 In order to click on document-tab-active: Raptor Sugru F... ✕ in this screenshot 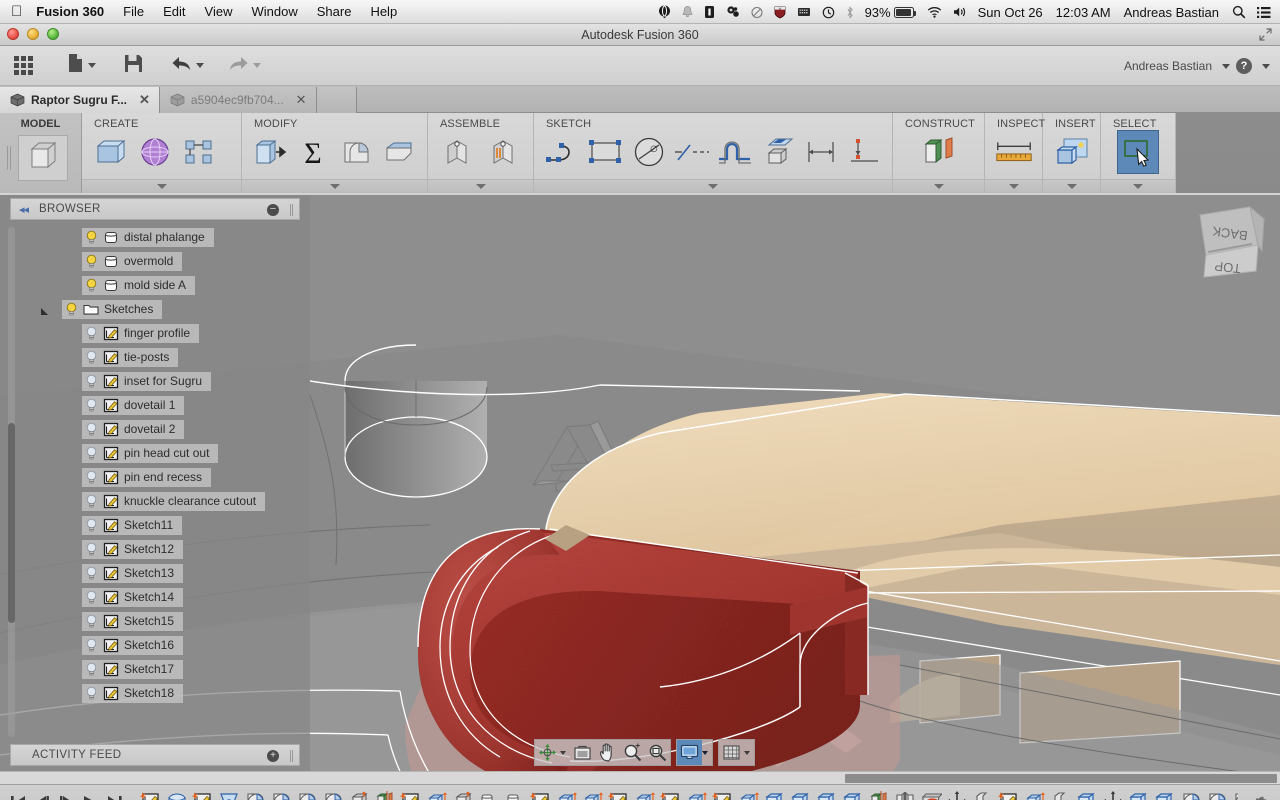, I will do `click(80, 100)`.